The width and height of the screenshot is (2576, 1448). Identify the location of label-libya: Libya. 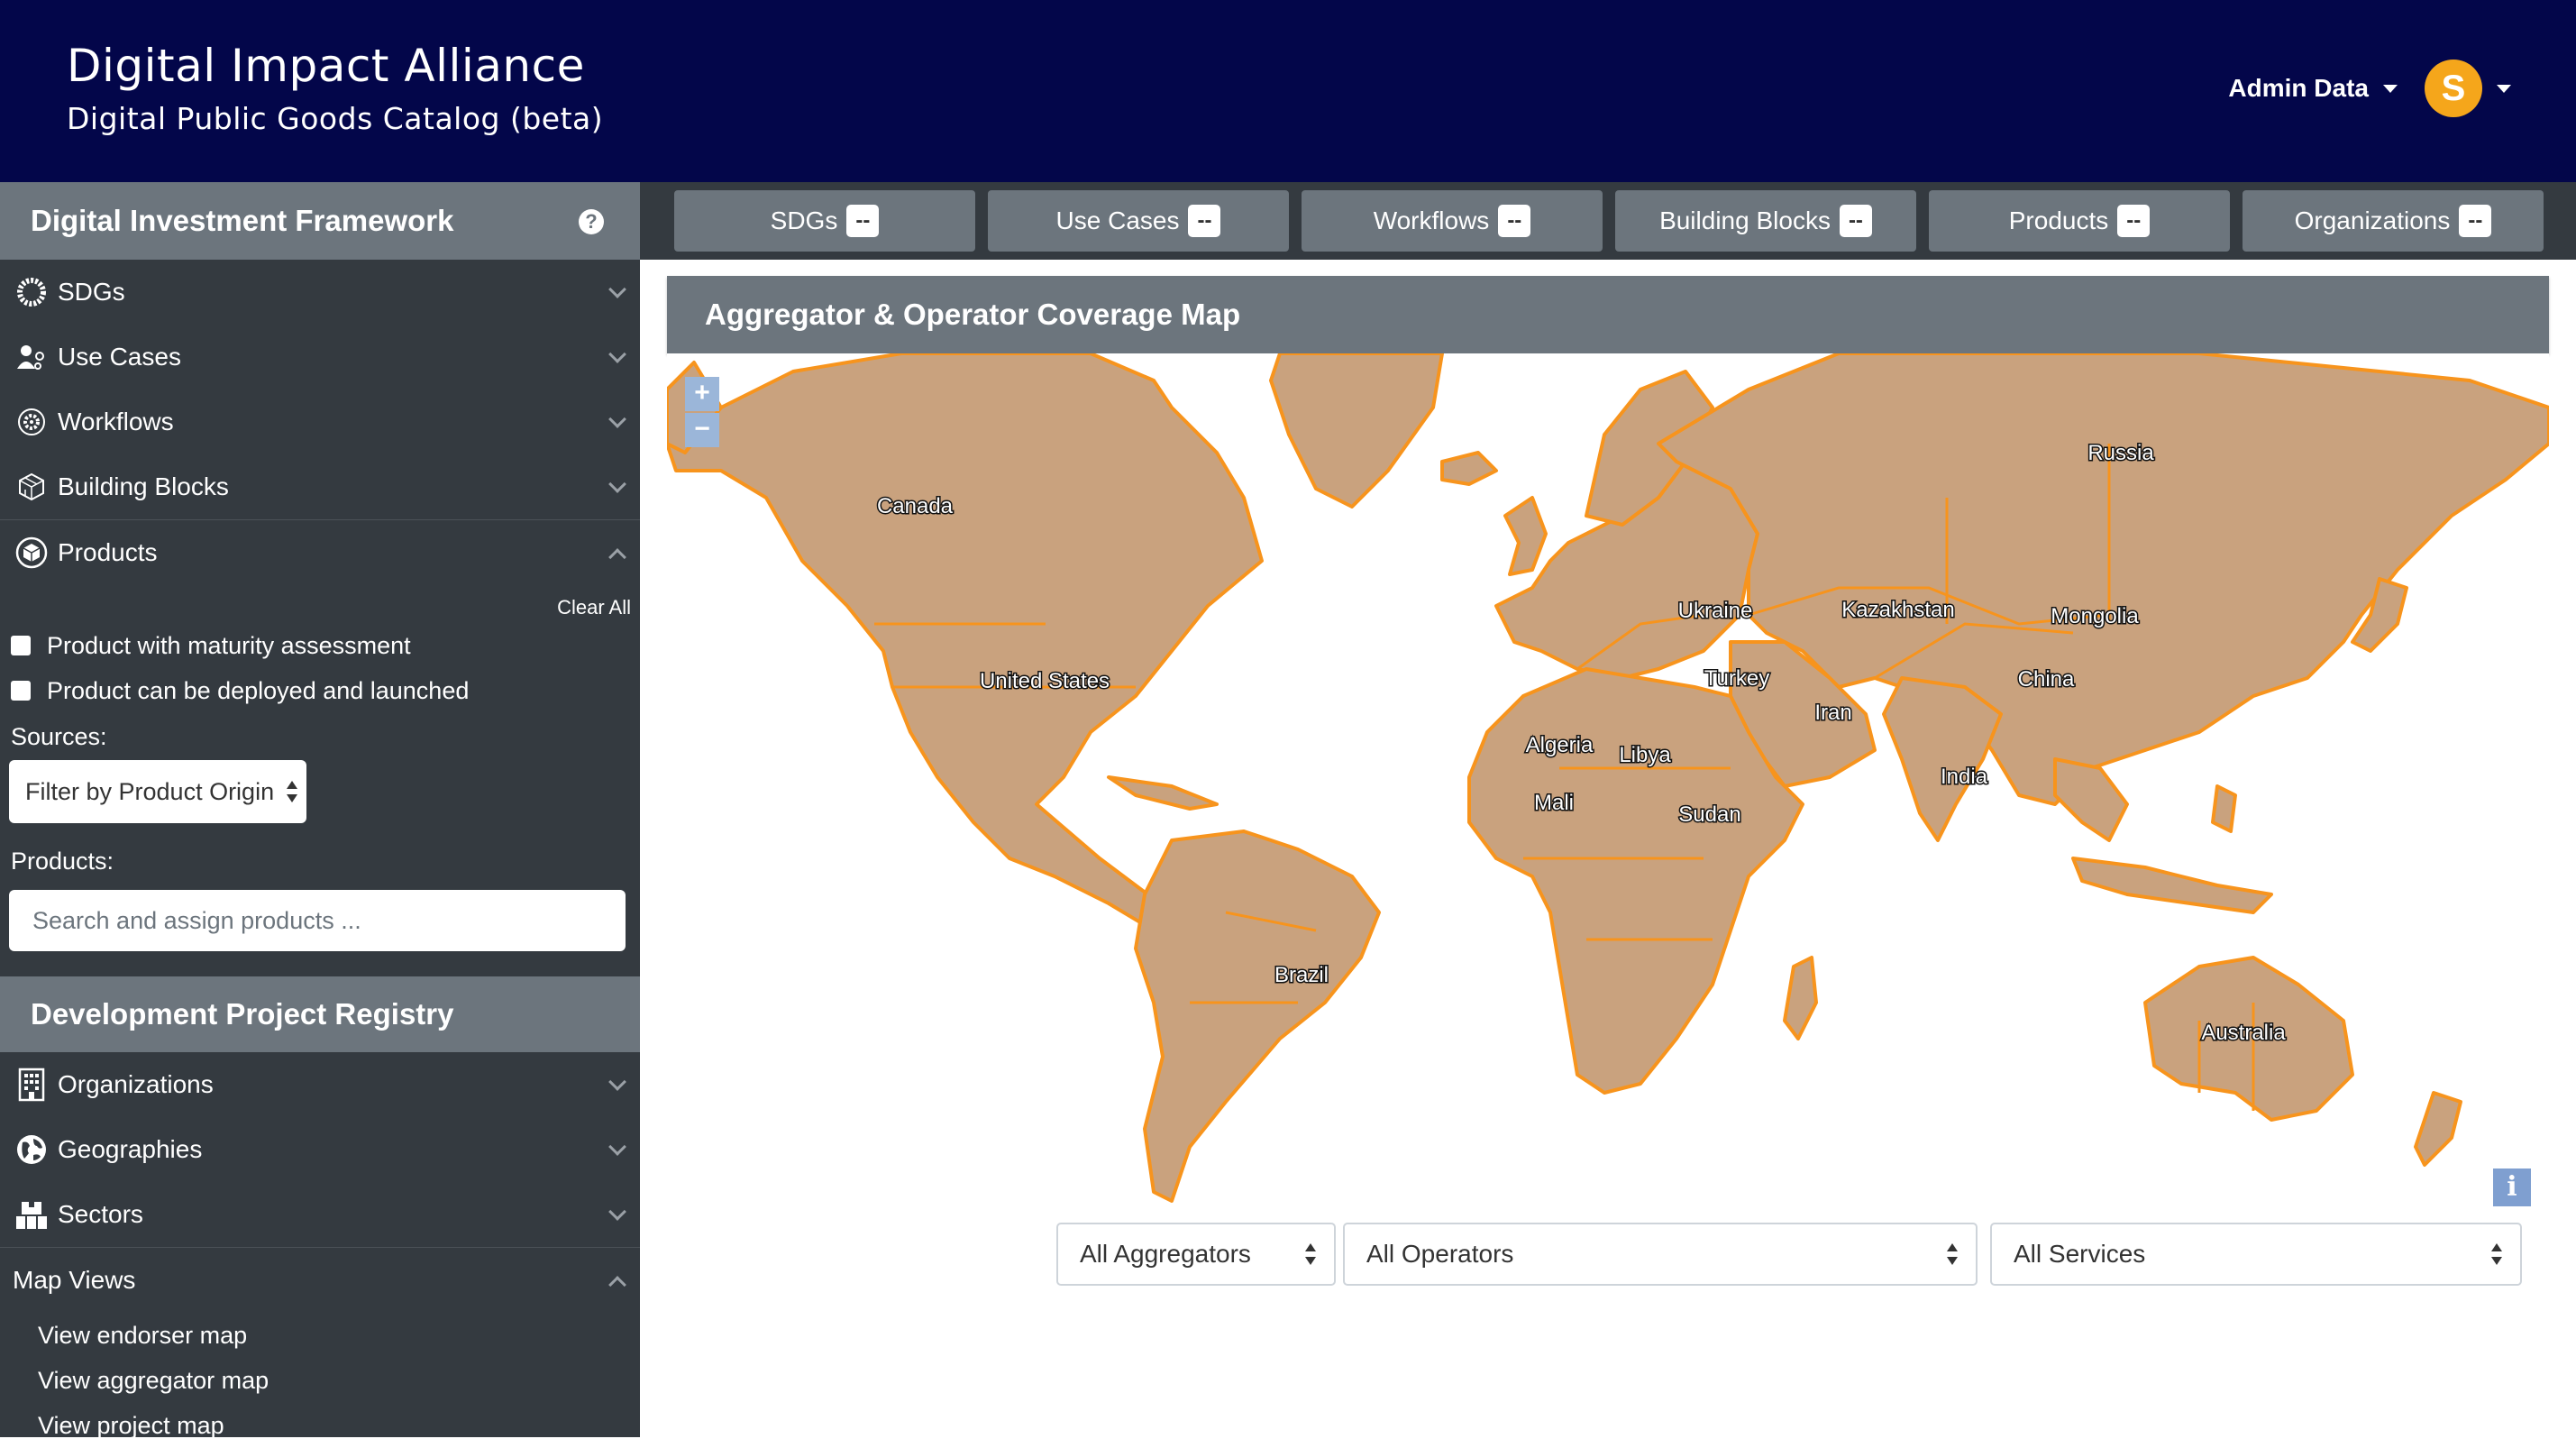
(1645, 755).